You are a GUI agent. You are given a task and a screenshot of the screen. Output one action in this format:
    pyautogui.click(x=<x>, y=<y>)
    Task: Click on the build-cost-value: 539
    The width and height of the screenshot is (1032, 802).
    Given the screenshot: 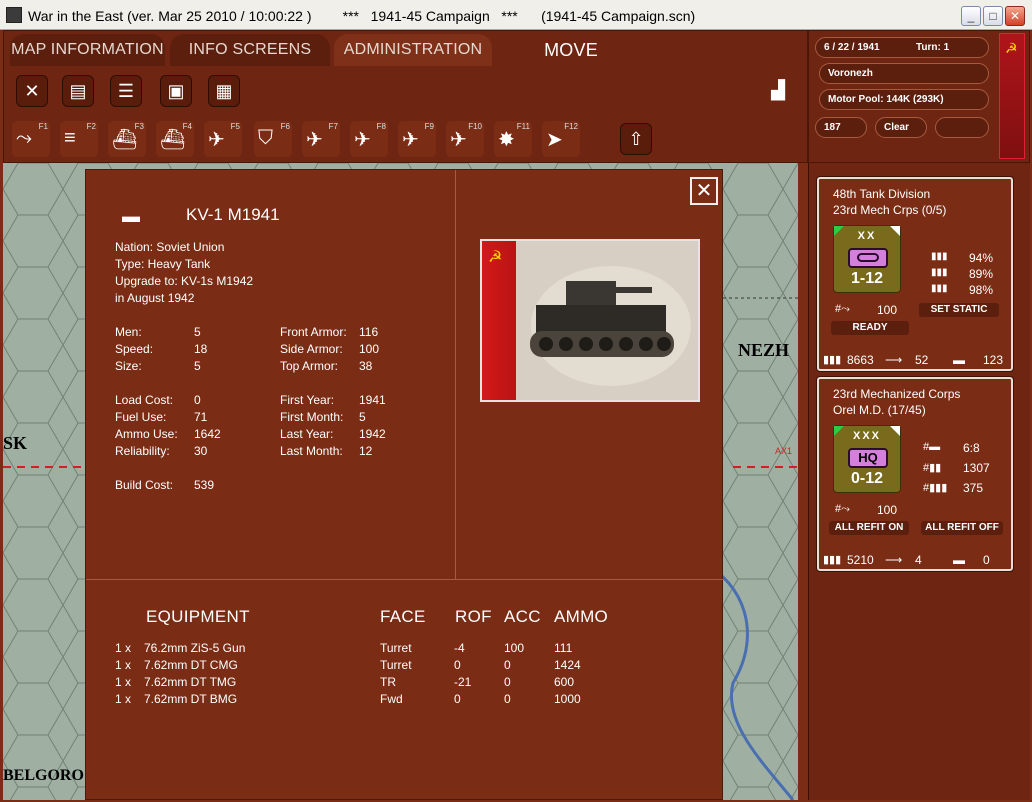 What is the action you would take?
    pyautogui.click(x=204, y=485)
    